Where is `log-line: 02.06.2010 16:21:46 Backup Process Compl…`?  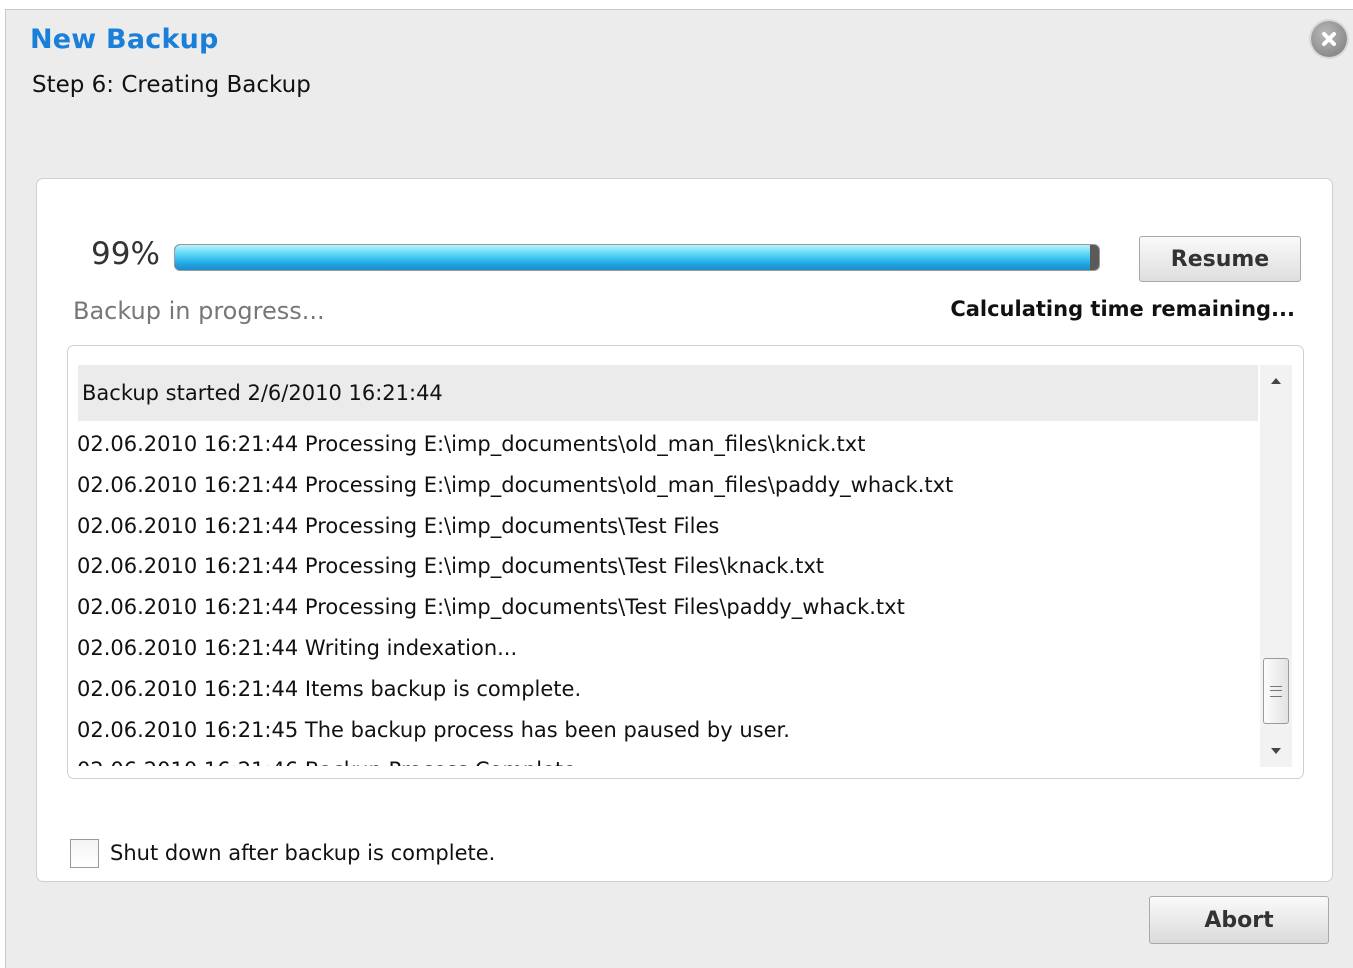 log-line: 02.06.2010 16:21:46 Backup Process Compl… is located at coordinates (667, 758).